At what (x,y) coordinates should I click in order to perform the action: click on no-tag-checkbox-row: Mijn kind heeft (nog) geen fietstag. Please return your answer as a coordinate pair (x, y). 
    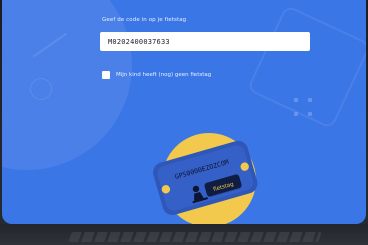
    Looking at the image, I should click on (156, 75).